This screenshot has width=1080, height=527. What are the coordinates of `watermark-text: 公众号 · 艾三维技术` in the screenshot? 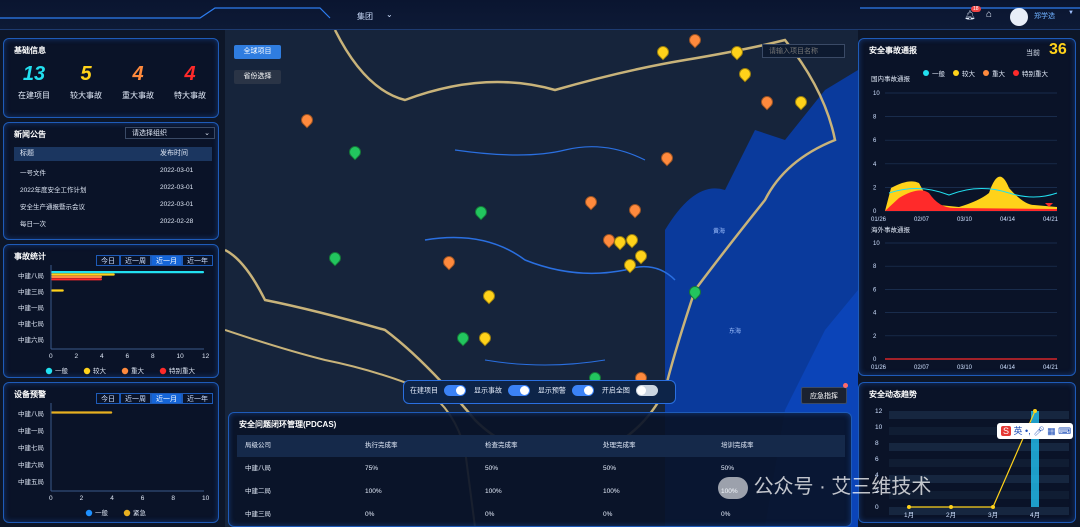 It's located at (842, 487).